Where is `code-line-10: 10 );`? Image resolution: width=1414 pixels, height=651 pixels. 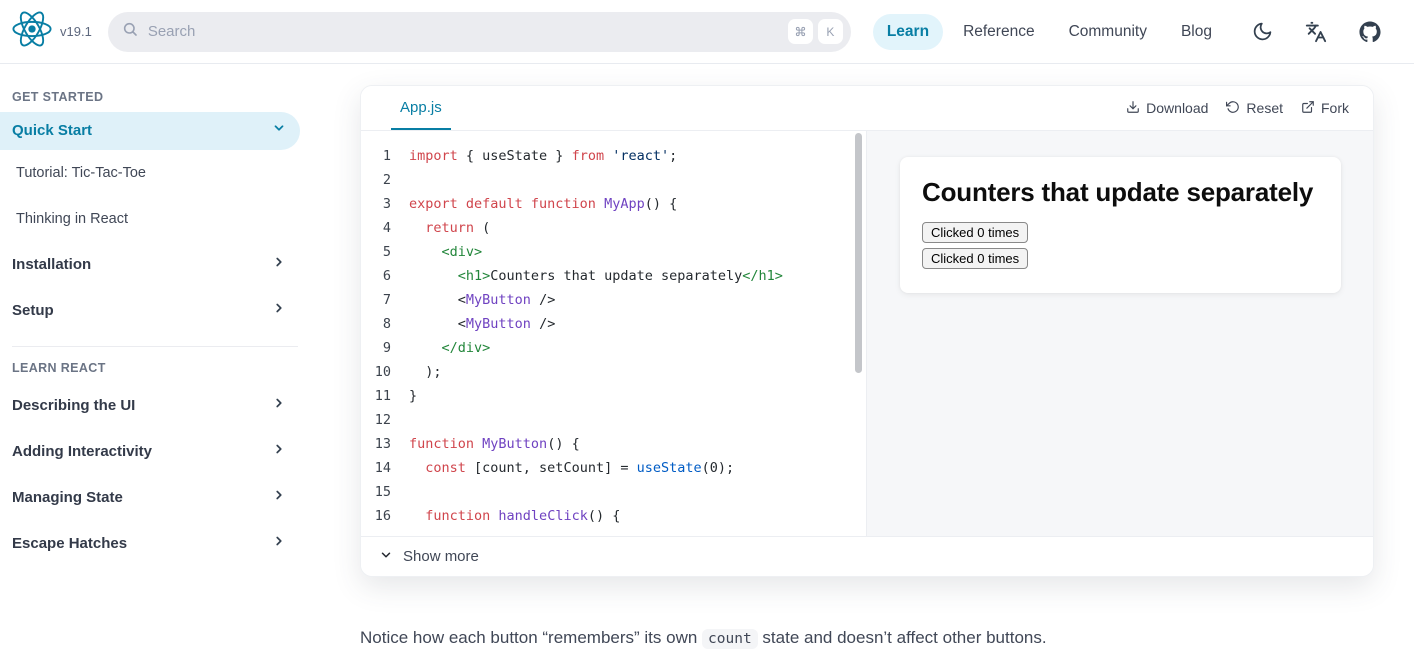
code-line-10: 10 ); is located at coordinates (613, 372).